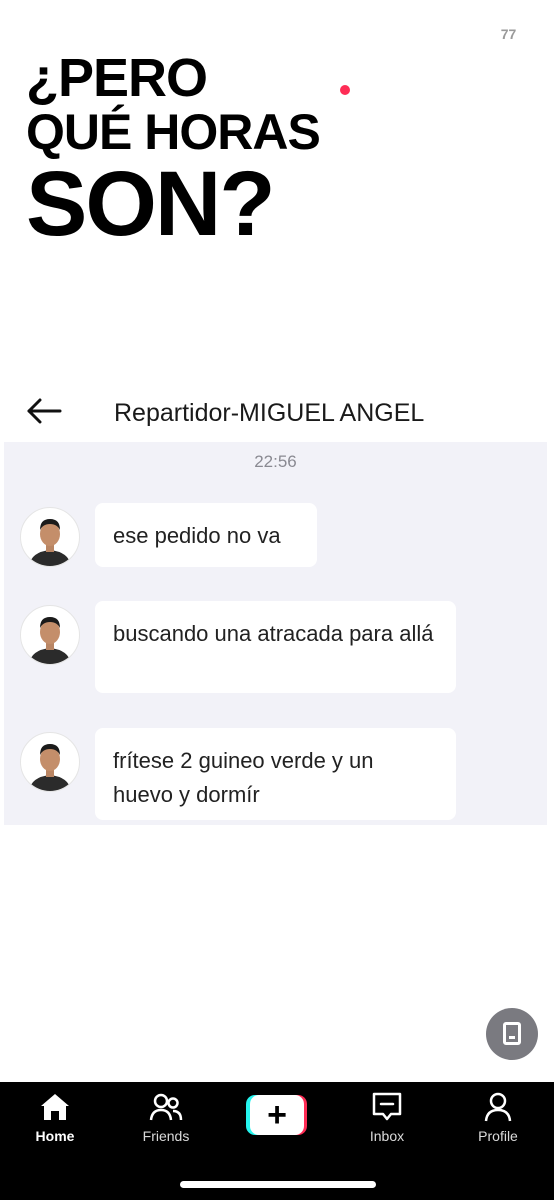 This screenshot has height=1200, width=554. Describe the element at coordinates (508, 34) in the screenshot. I see `battery-icon: 77` at that location.